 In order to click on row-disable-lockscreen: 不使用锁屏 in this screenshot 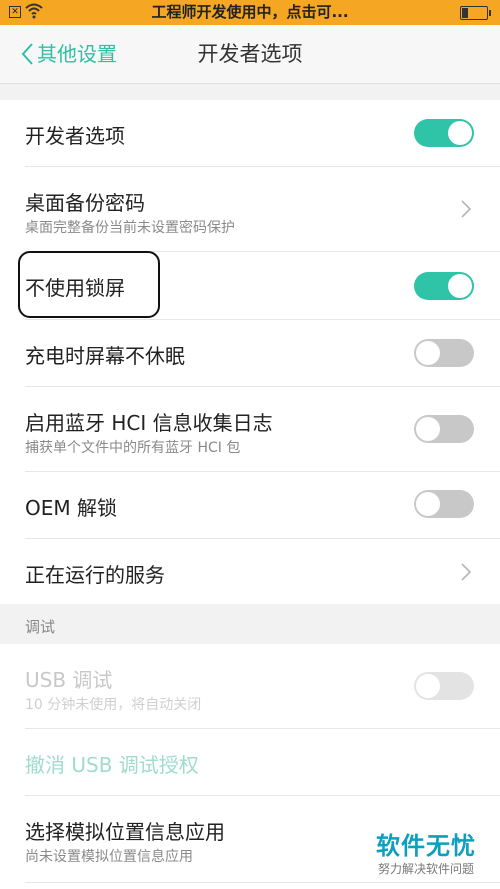, I will do `click(250, 285)`.